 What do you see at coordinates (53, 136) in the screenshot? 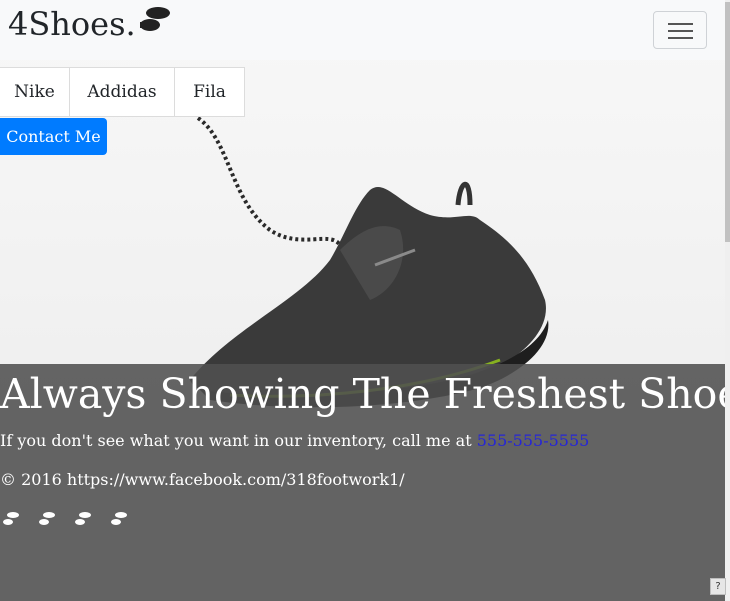
I see `contact-me-button: Contact Me` at bounding box center [53, 136].